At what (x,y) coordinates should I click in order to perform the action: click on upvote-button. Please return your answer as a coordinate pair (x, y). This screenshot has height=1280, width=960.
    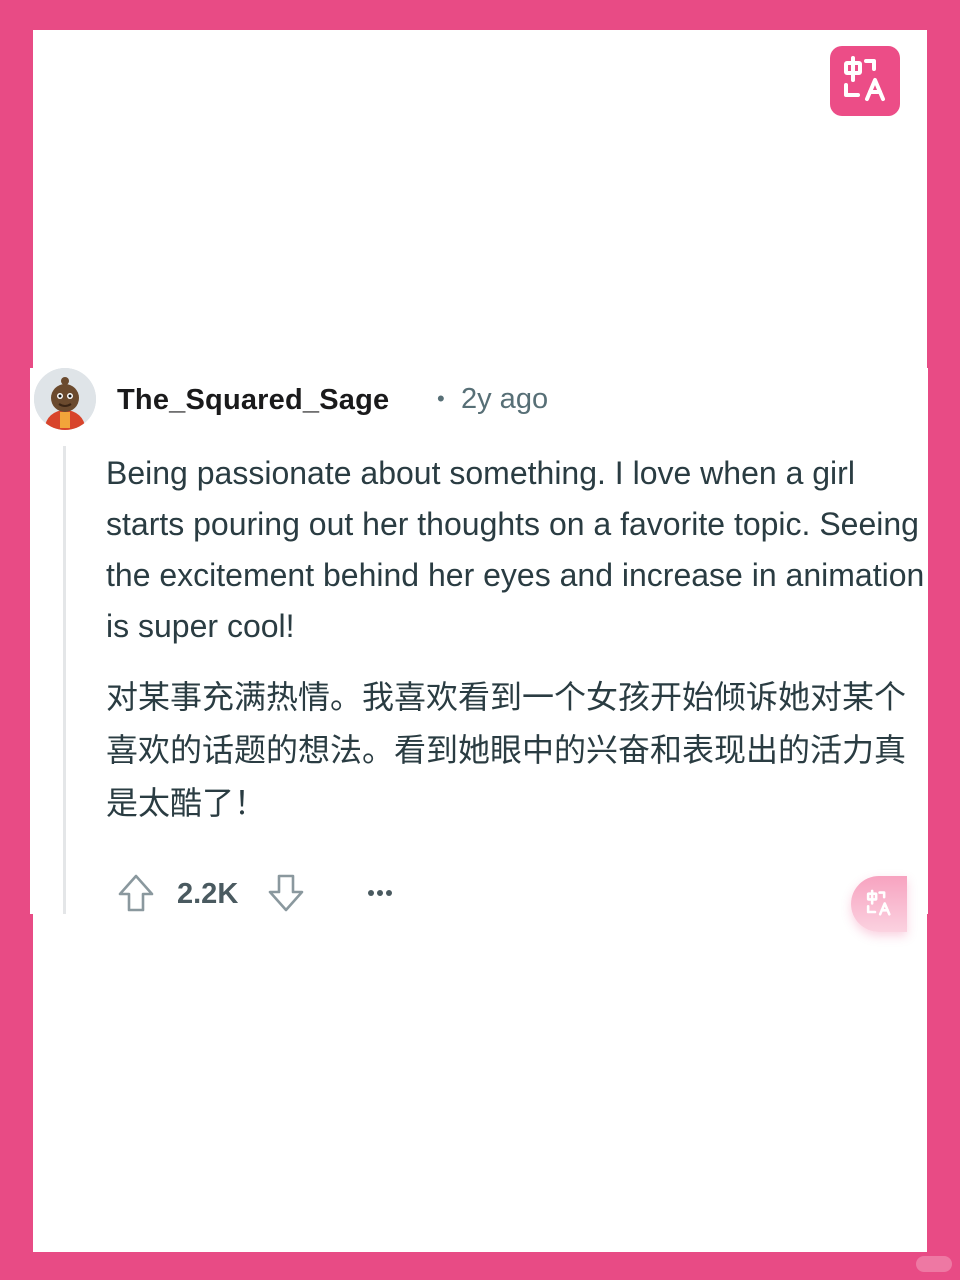
    Looking at the image, I should click on (136, 893).